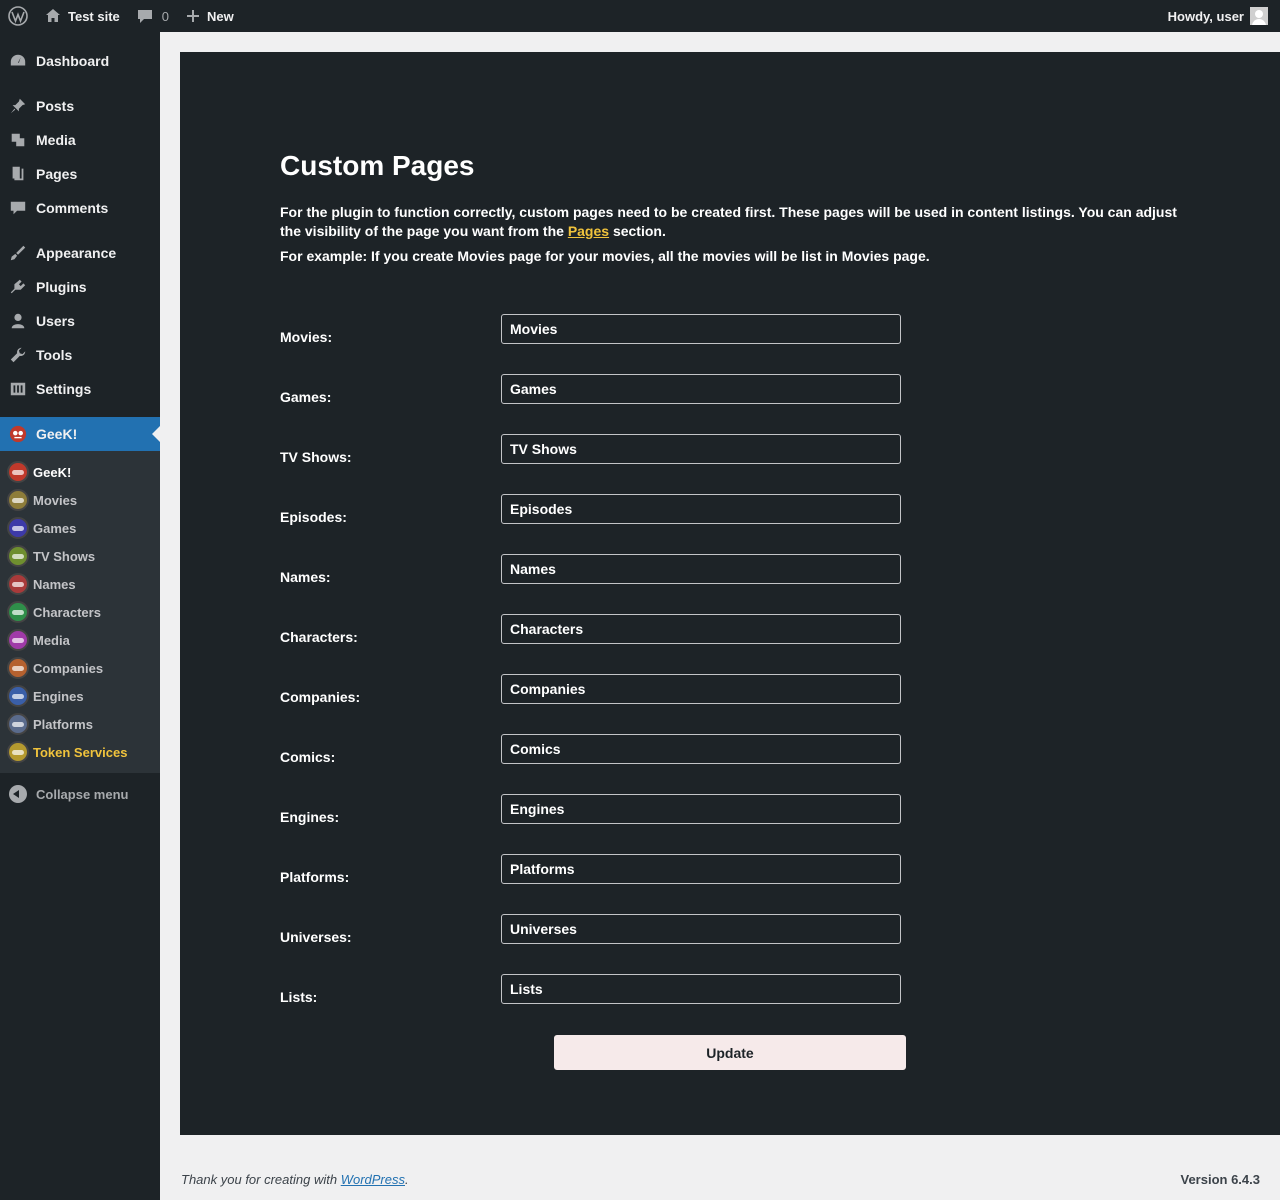 The image size is (1280, 1200). Describe the element at coordinates (1259, 16) in the screenshot. I see `avatar` at that location.